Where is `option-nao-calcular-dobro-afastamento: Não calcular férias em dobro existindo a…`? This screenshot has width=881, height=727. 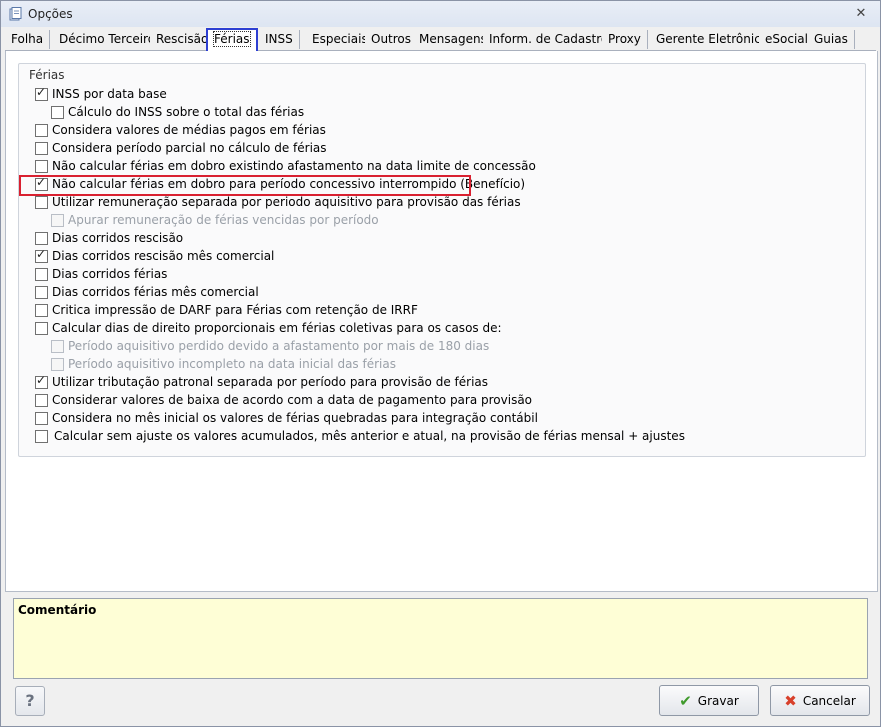
option-nao-calcular-dobro-afastamento: Não calcular férias em dobro existindo a… is located at coordinates (285, 166).